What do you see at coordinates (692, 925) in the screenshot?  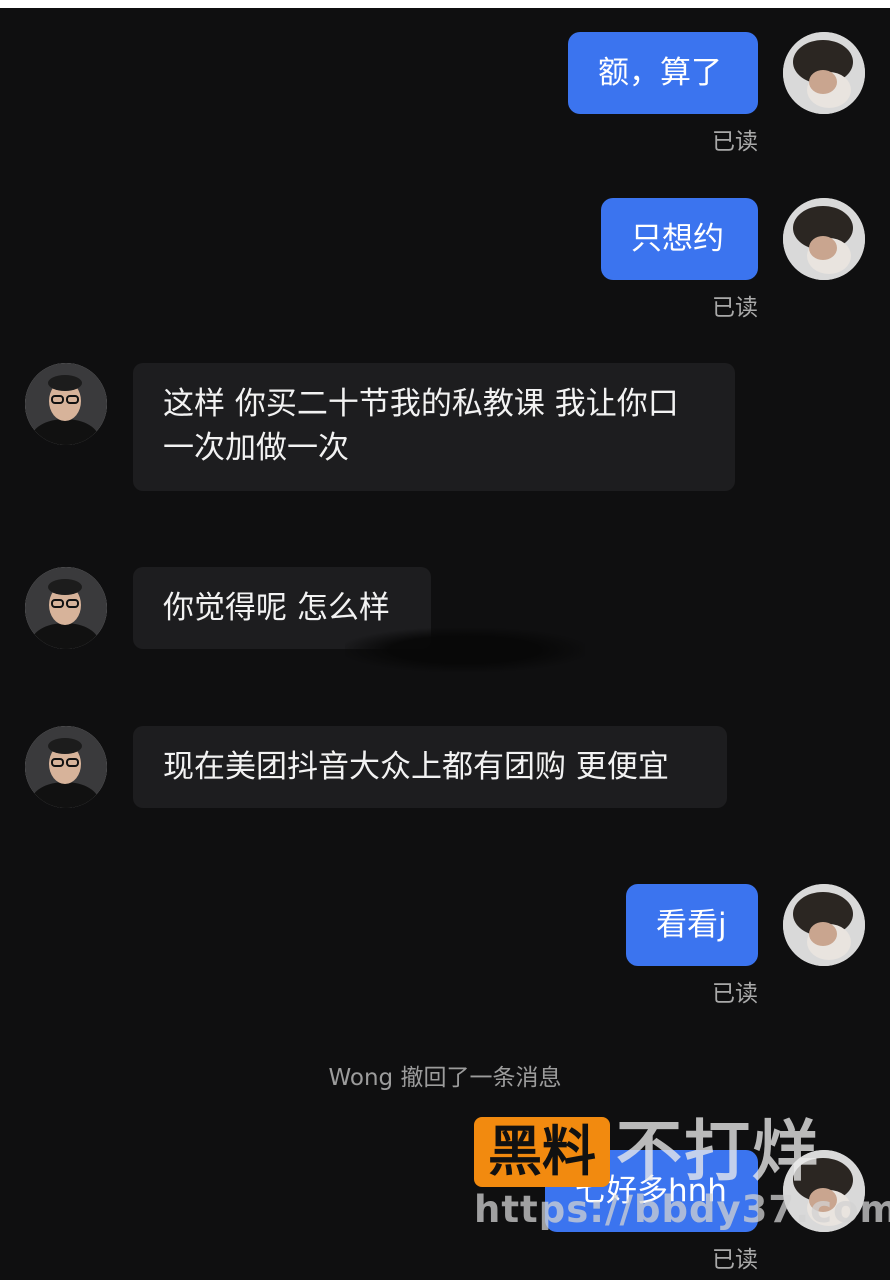 I see `message-bubble-sent: 看看j` at bounding box center [692, 925].